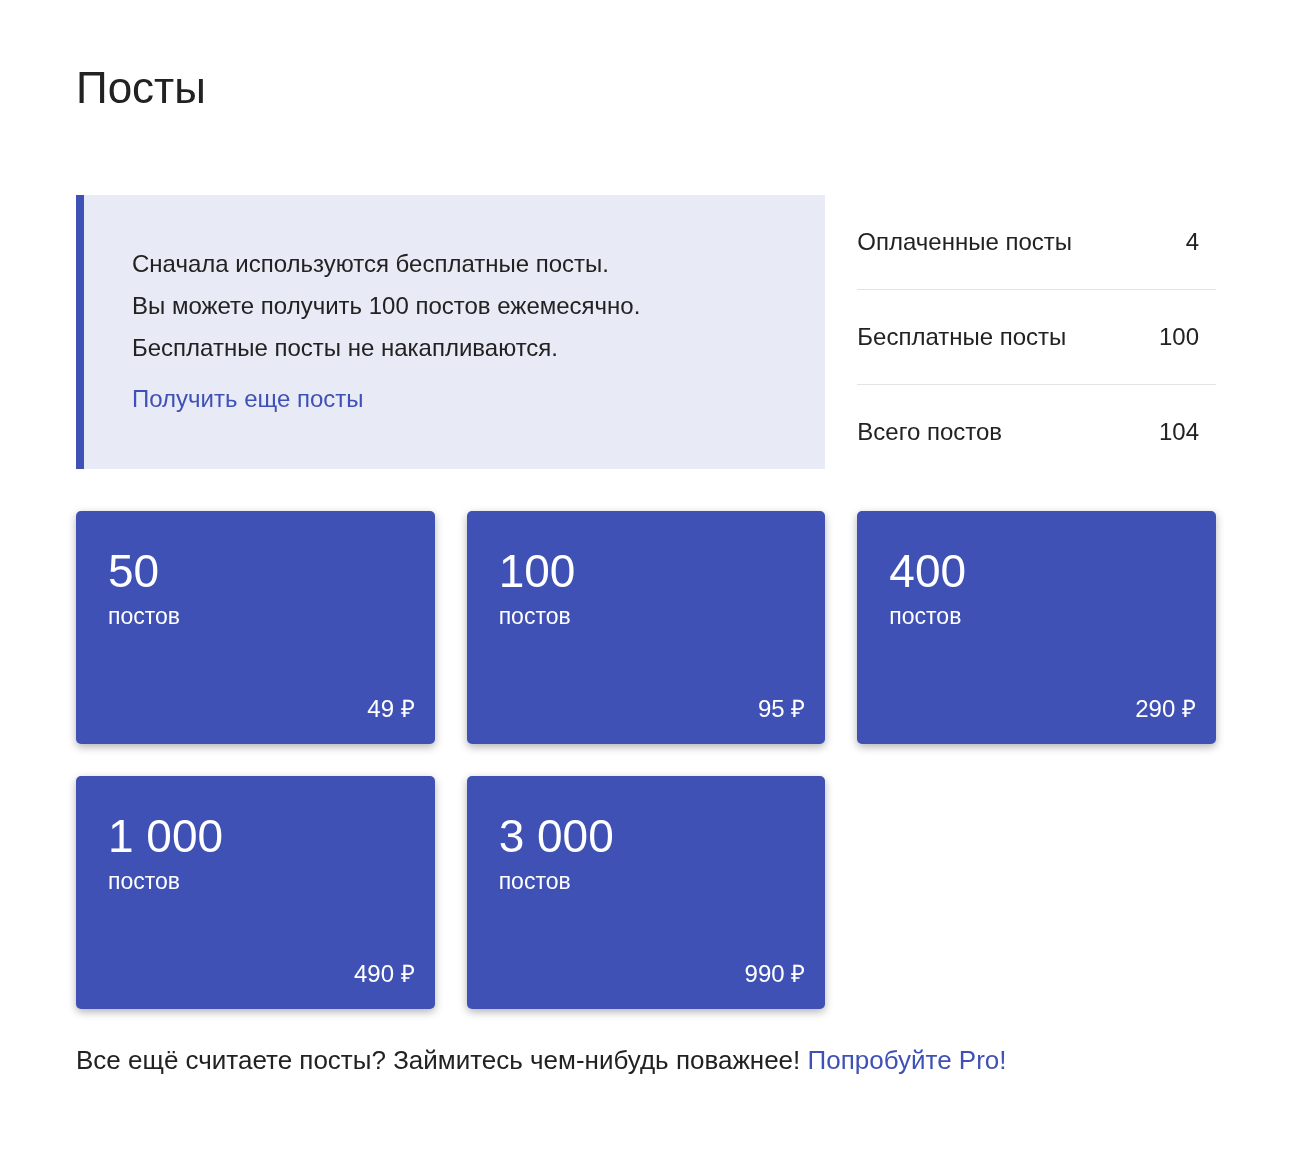 Image resolution: width=1292 pixels, height=1152 pixels. I want to click on package-card: 1 000 постов 490 ₽, so click(255, 892).